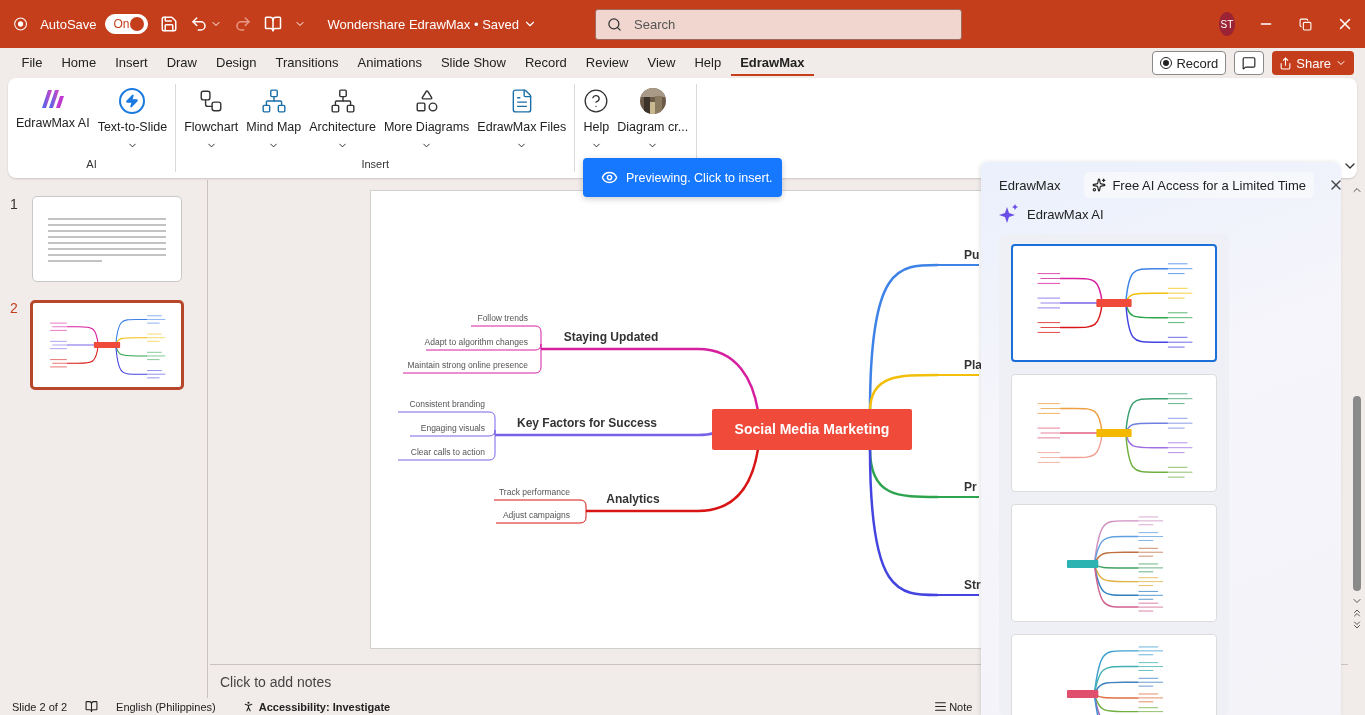 The image size is (1365, 715). Describe the element at coordinates (941, 706) in the screenshot. I see `notes-icon` at that location.